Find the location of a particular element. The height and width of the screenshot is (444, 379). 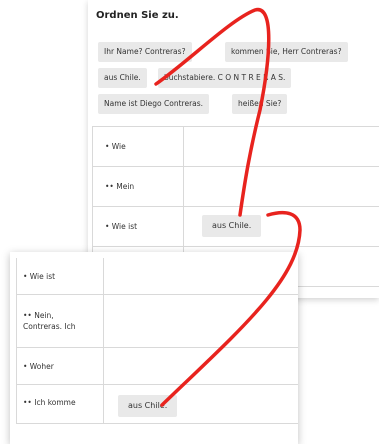

table-row: • Woher is located at coordinates (157, 366).